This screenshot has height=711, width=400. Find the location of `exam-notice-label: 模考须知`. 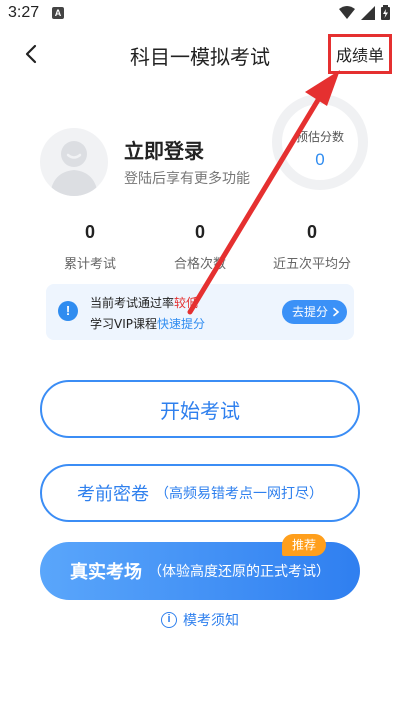

exam-notice-label: 模考须知 is located at coordinates (211, 621).